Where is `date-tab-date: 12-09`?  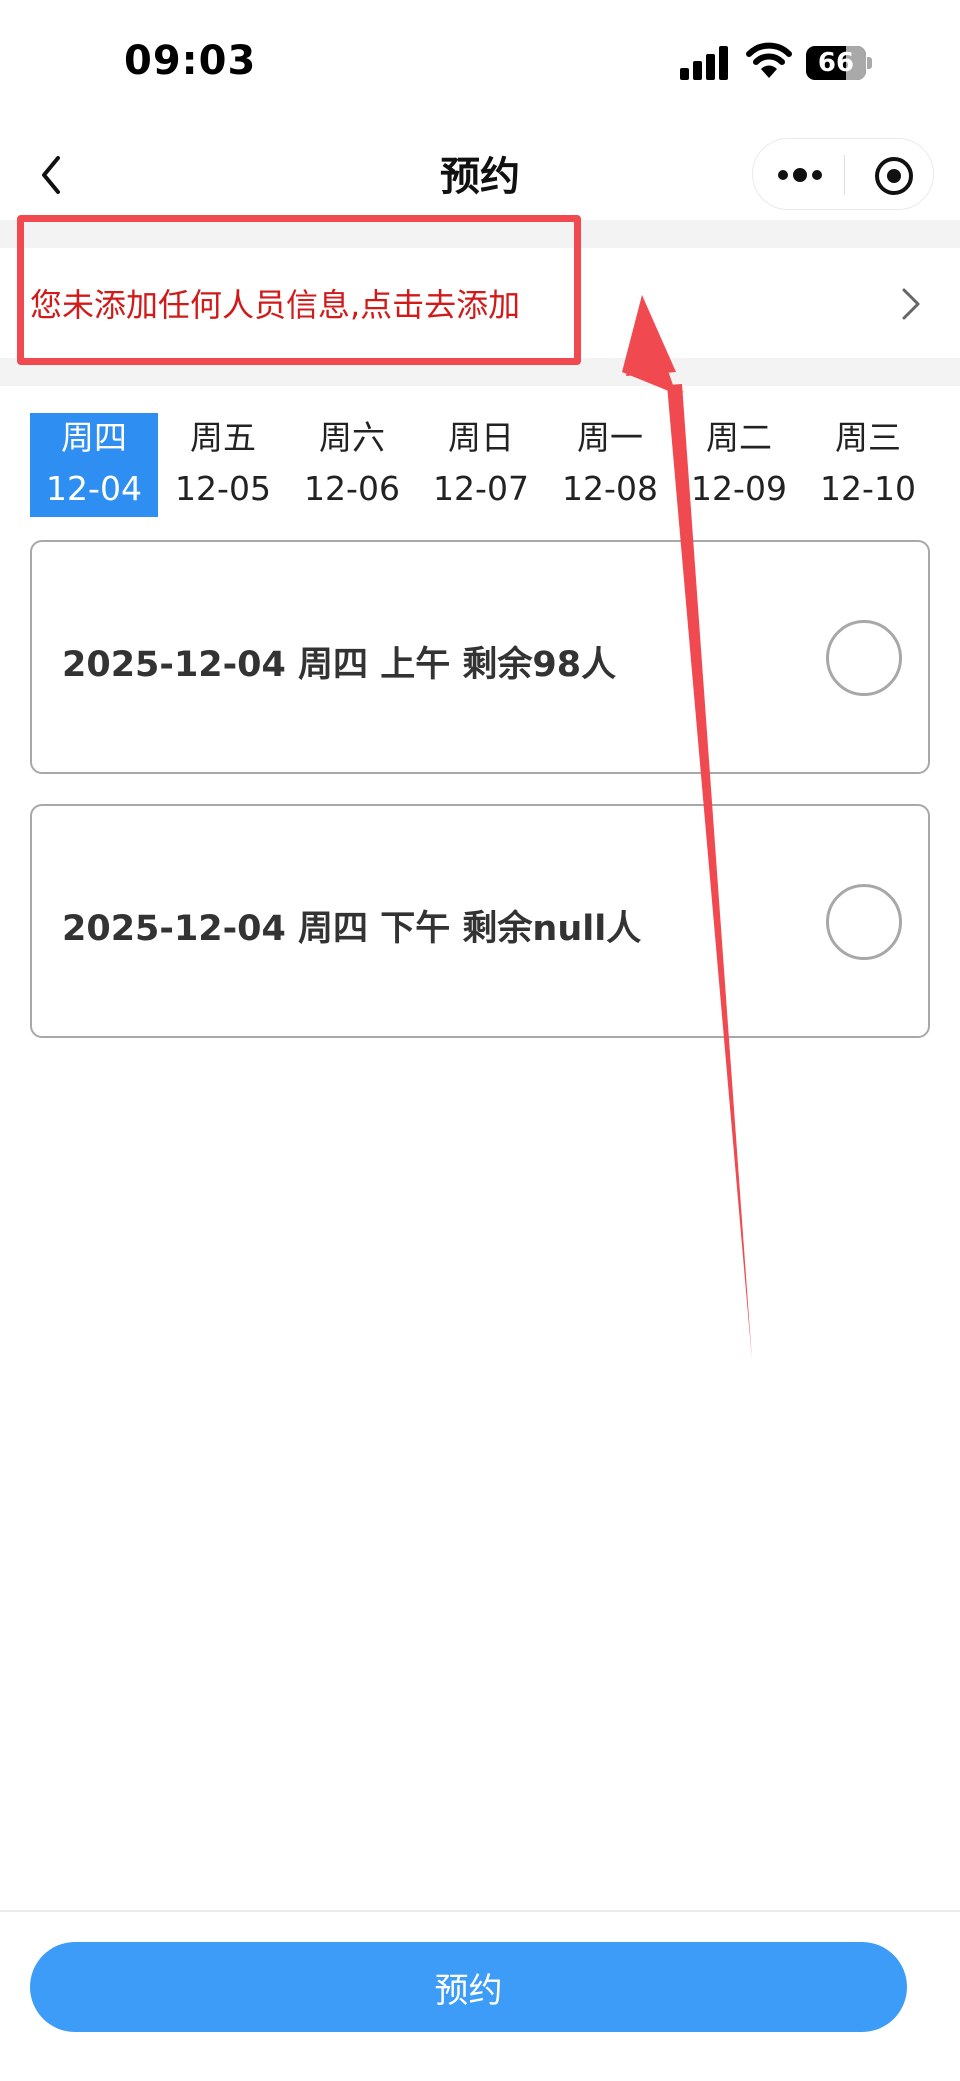 date-tab-date: 12-09 is located at coordinates (739, 488).